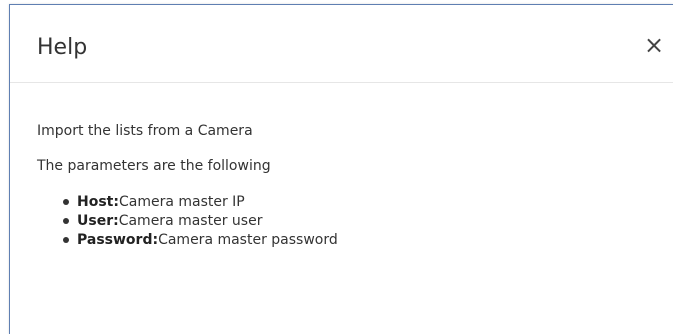  Describe the element at coordinates (98, 202) in the screenshot. I see `param-name: Host:` at that location.